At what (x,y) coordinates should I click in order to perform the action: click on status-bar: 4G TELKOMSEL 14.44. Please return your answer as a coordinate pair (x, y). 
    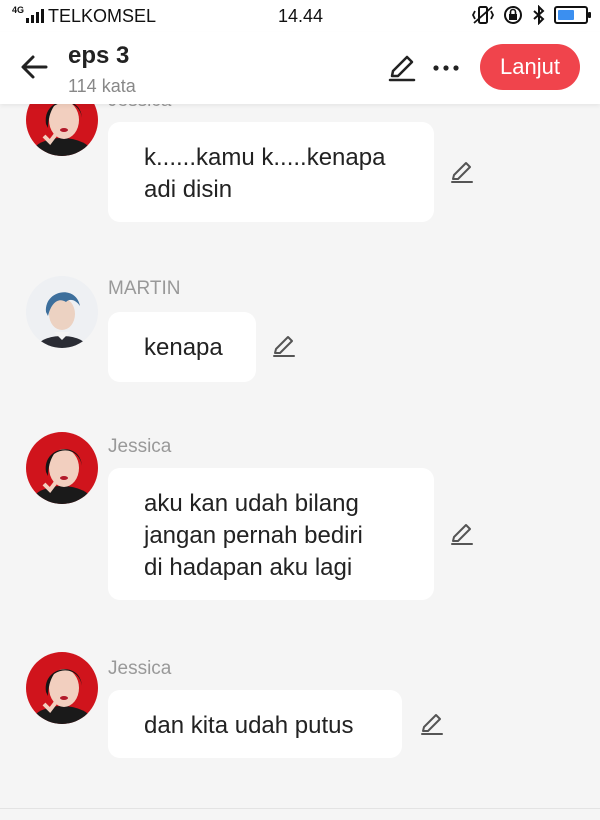
    Looking at the image, I should click on (300, 16).